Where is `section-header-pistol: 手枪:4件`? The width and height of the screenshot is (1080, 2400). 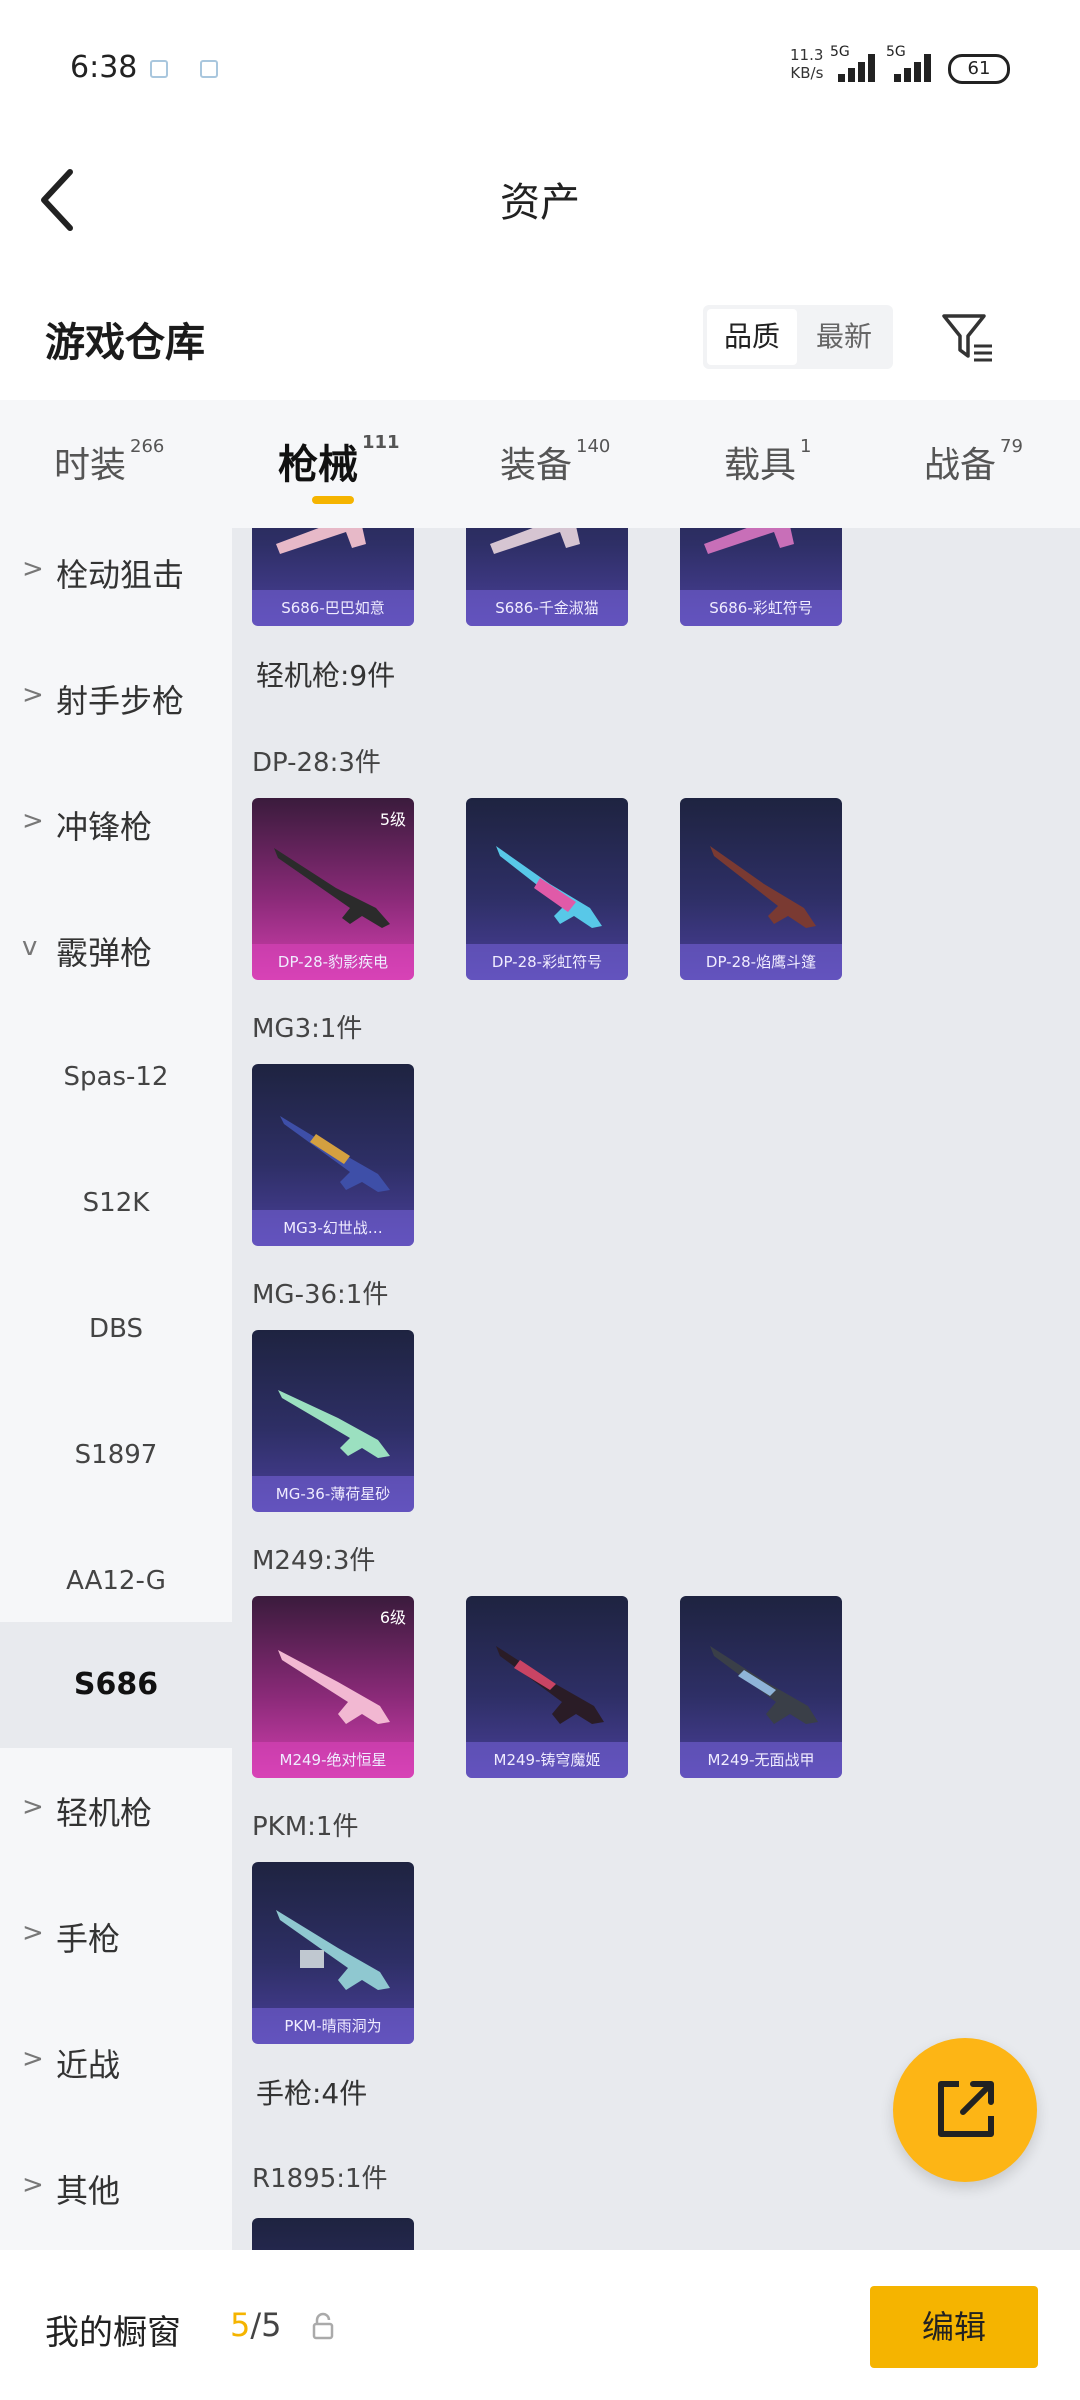
section-header-pistol: 手枪:4件 is located at coordinates (312, 2093).